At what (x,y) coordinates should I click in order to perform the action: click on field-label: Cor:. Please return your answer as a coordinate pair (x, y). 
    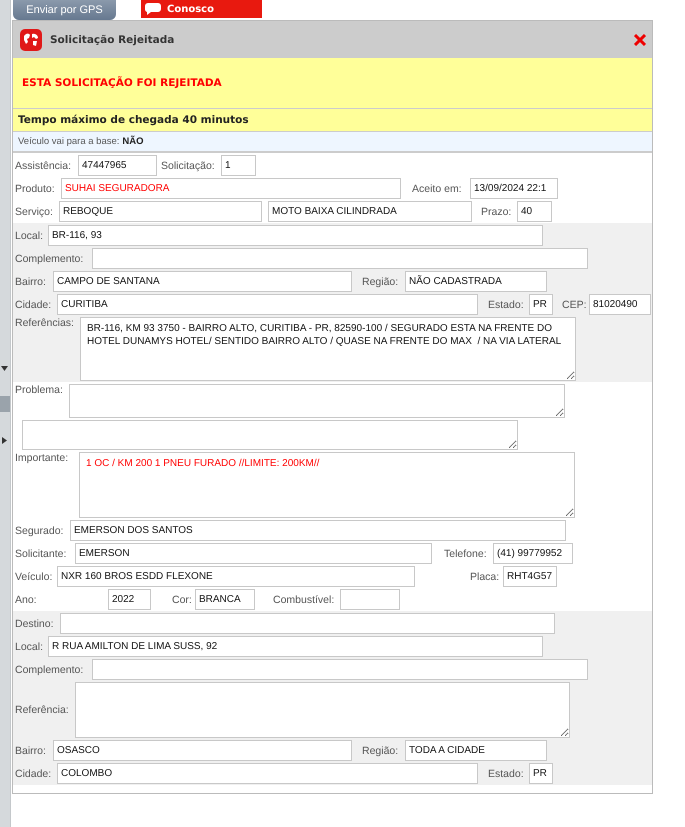
    Looking at the image, I should click on (182, 600).